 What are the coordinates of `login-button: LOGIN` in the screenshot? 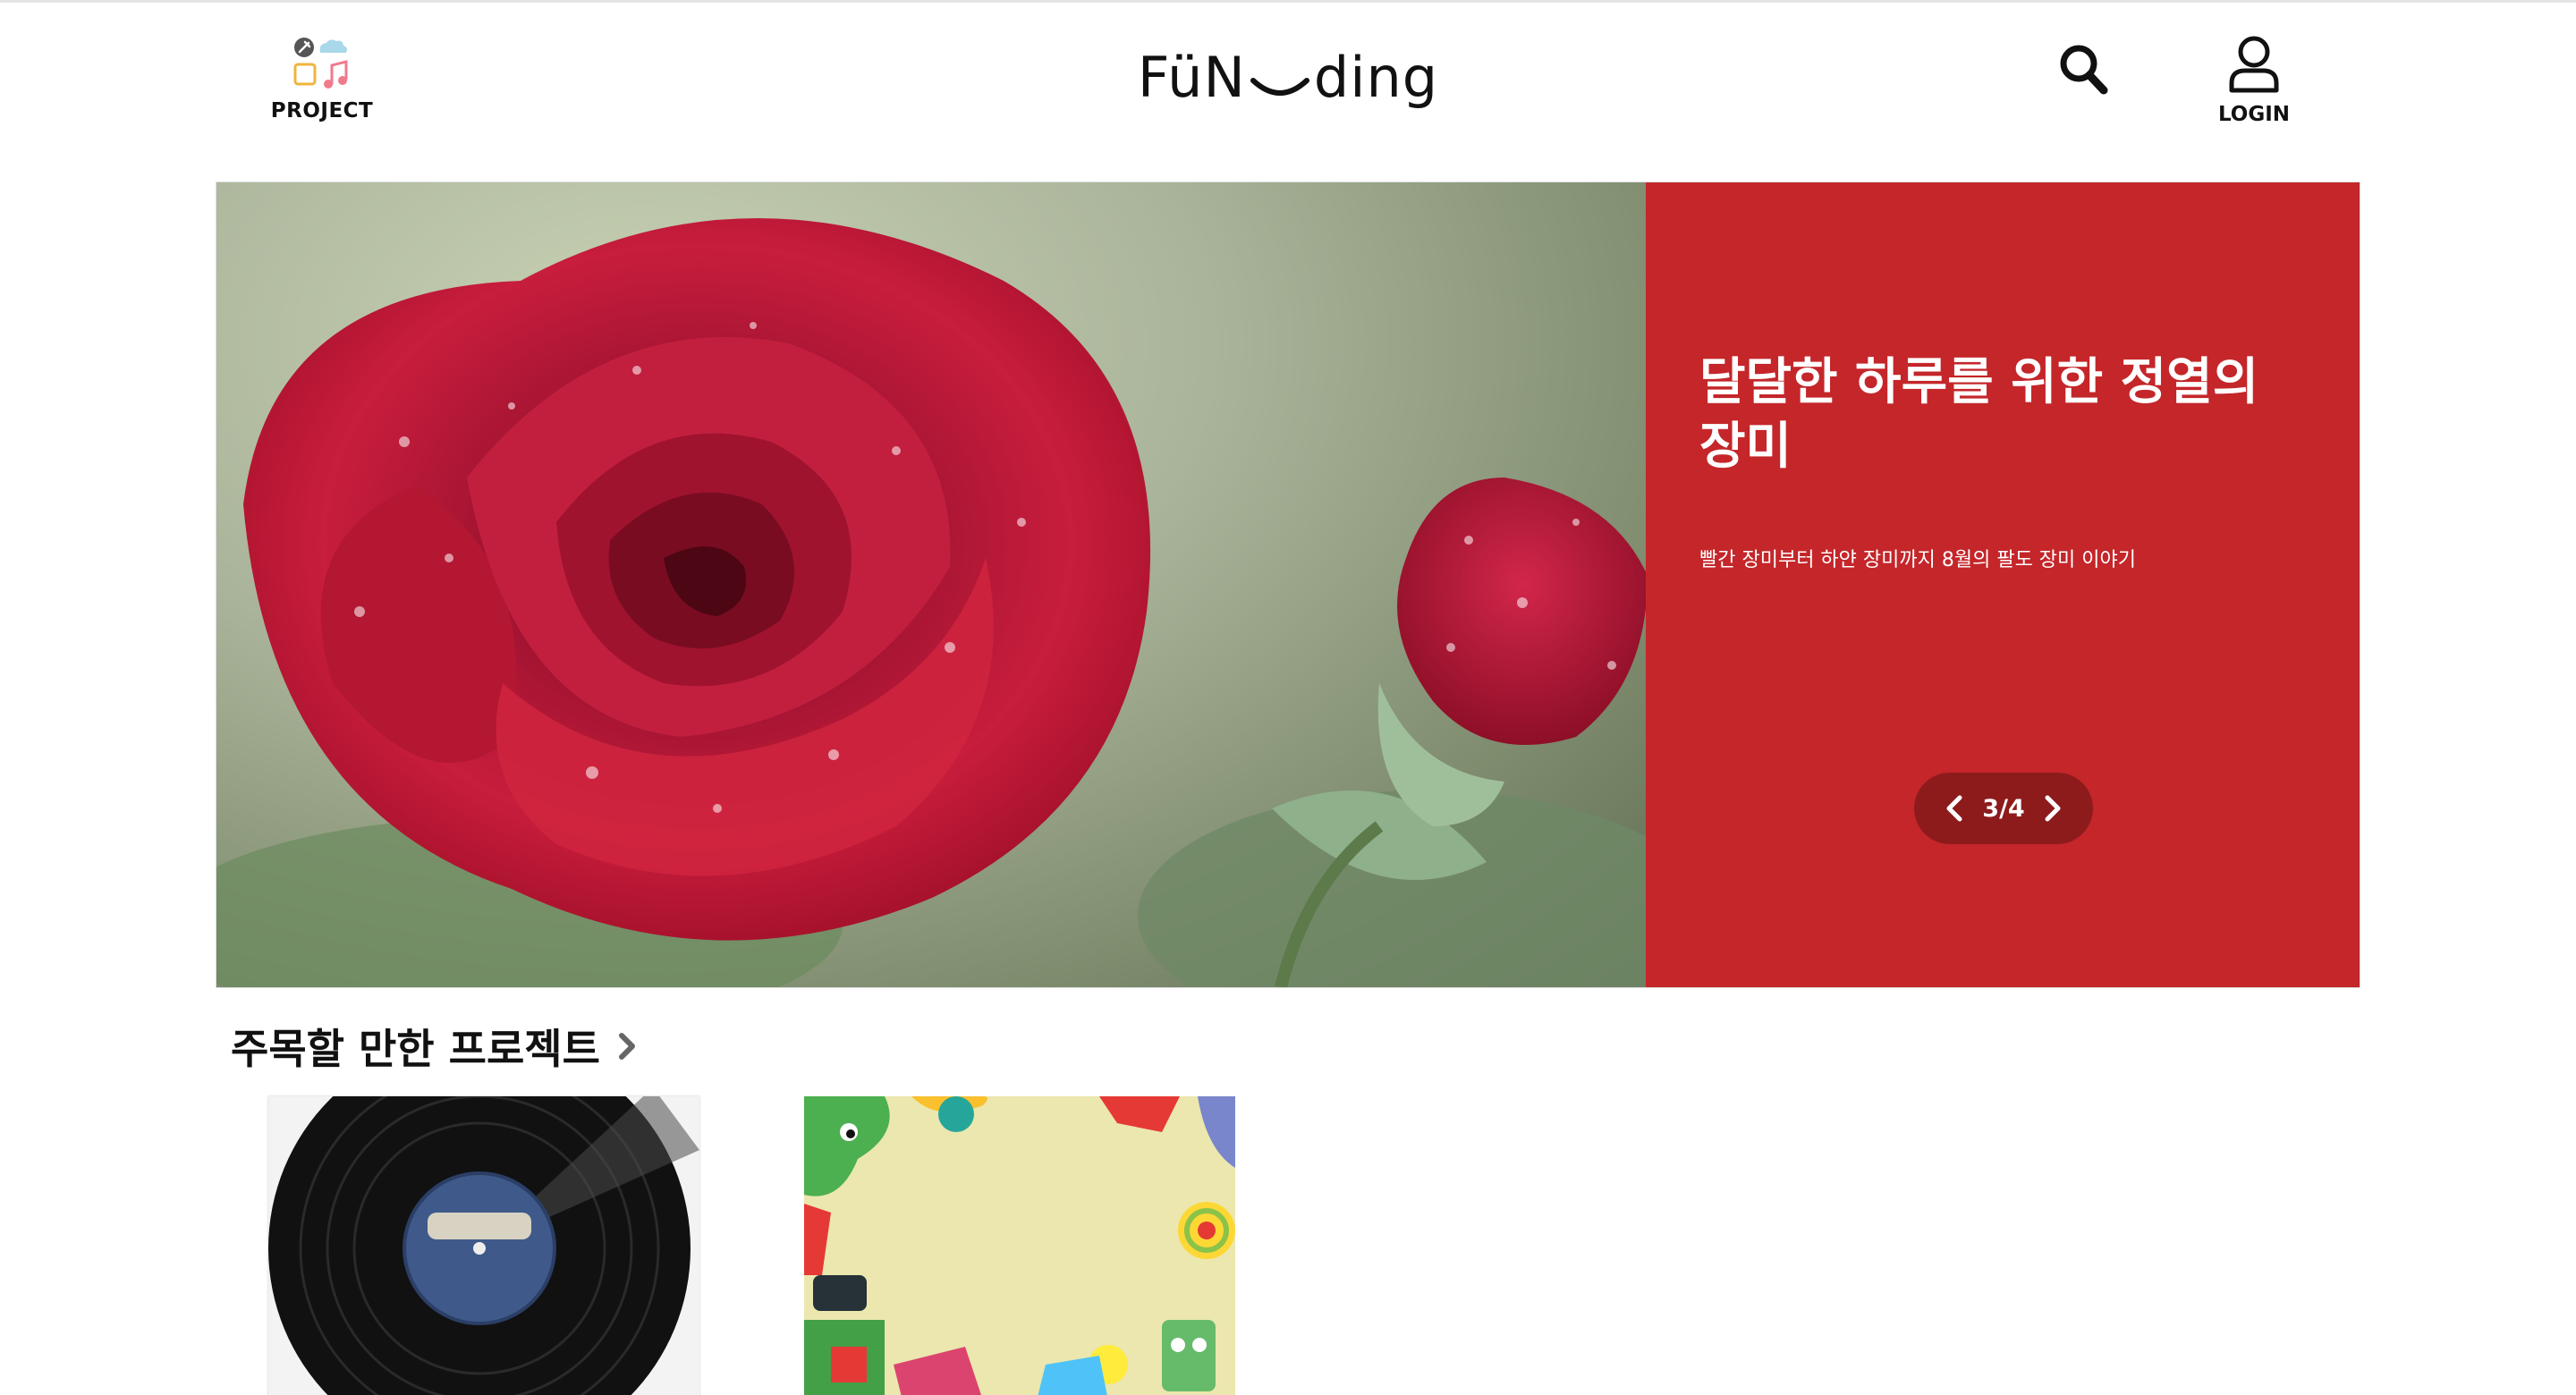 It's located at (2254, 82).